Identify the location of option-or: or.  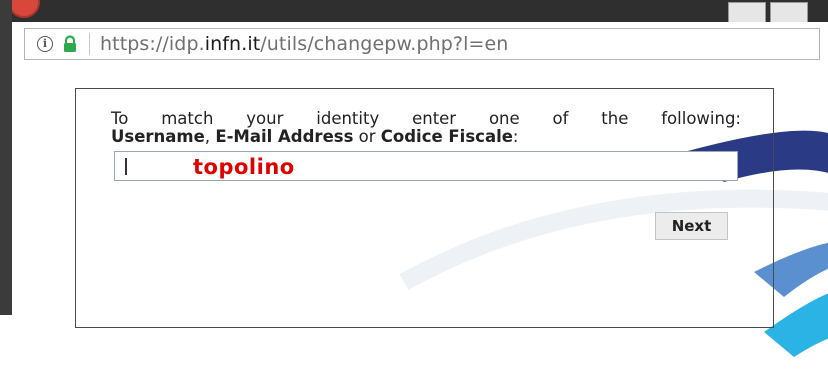
(367, 136).